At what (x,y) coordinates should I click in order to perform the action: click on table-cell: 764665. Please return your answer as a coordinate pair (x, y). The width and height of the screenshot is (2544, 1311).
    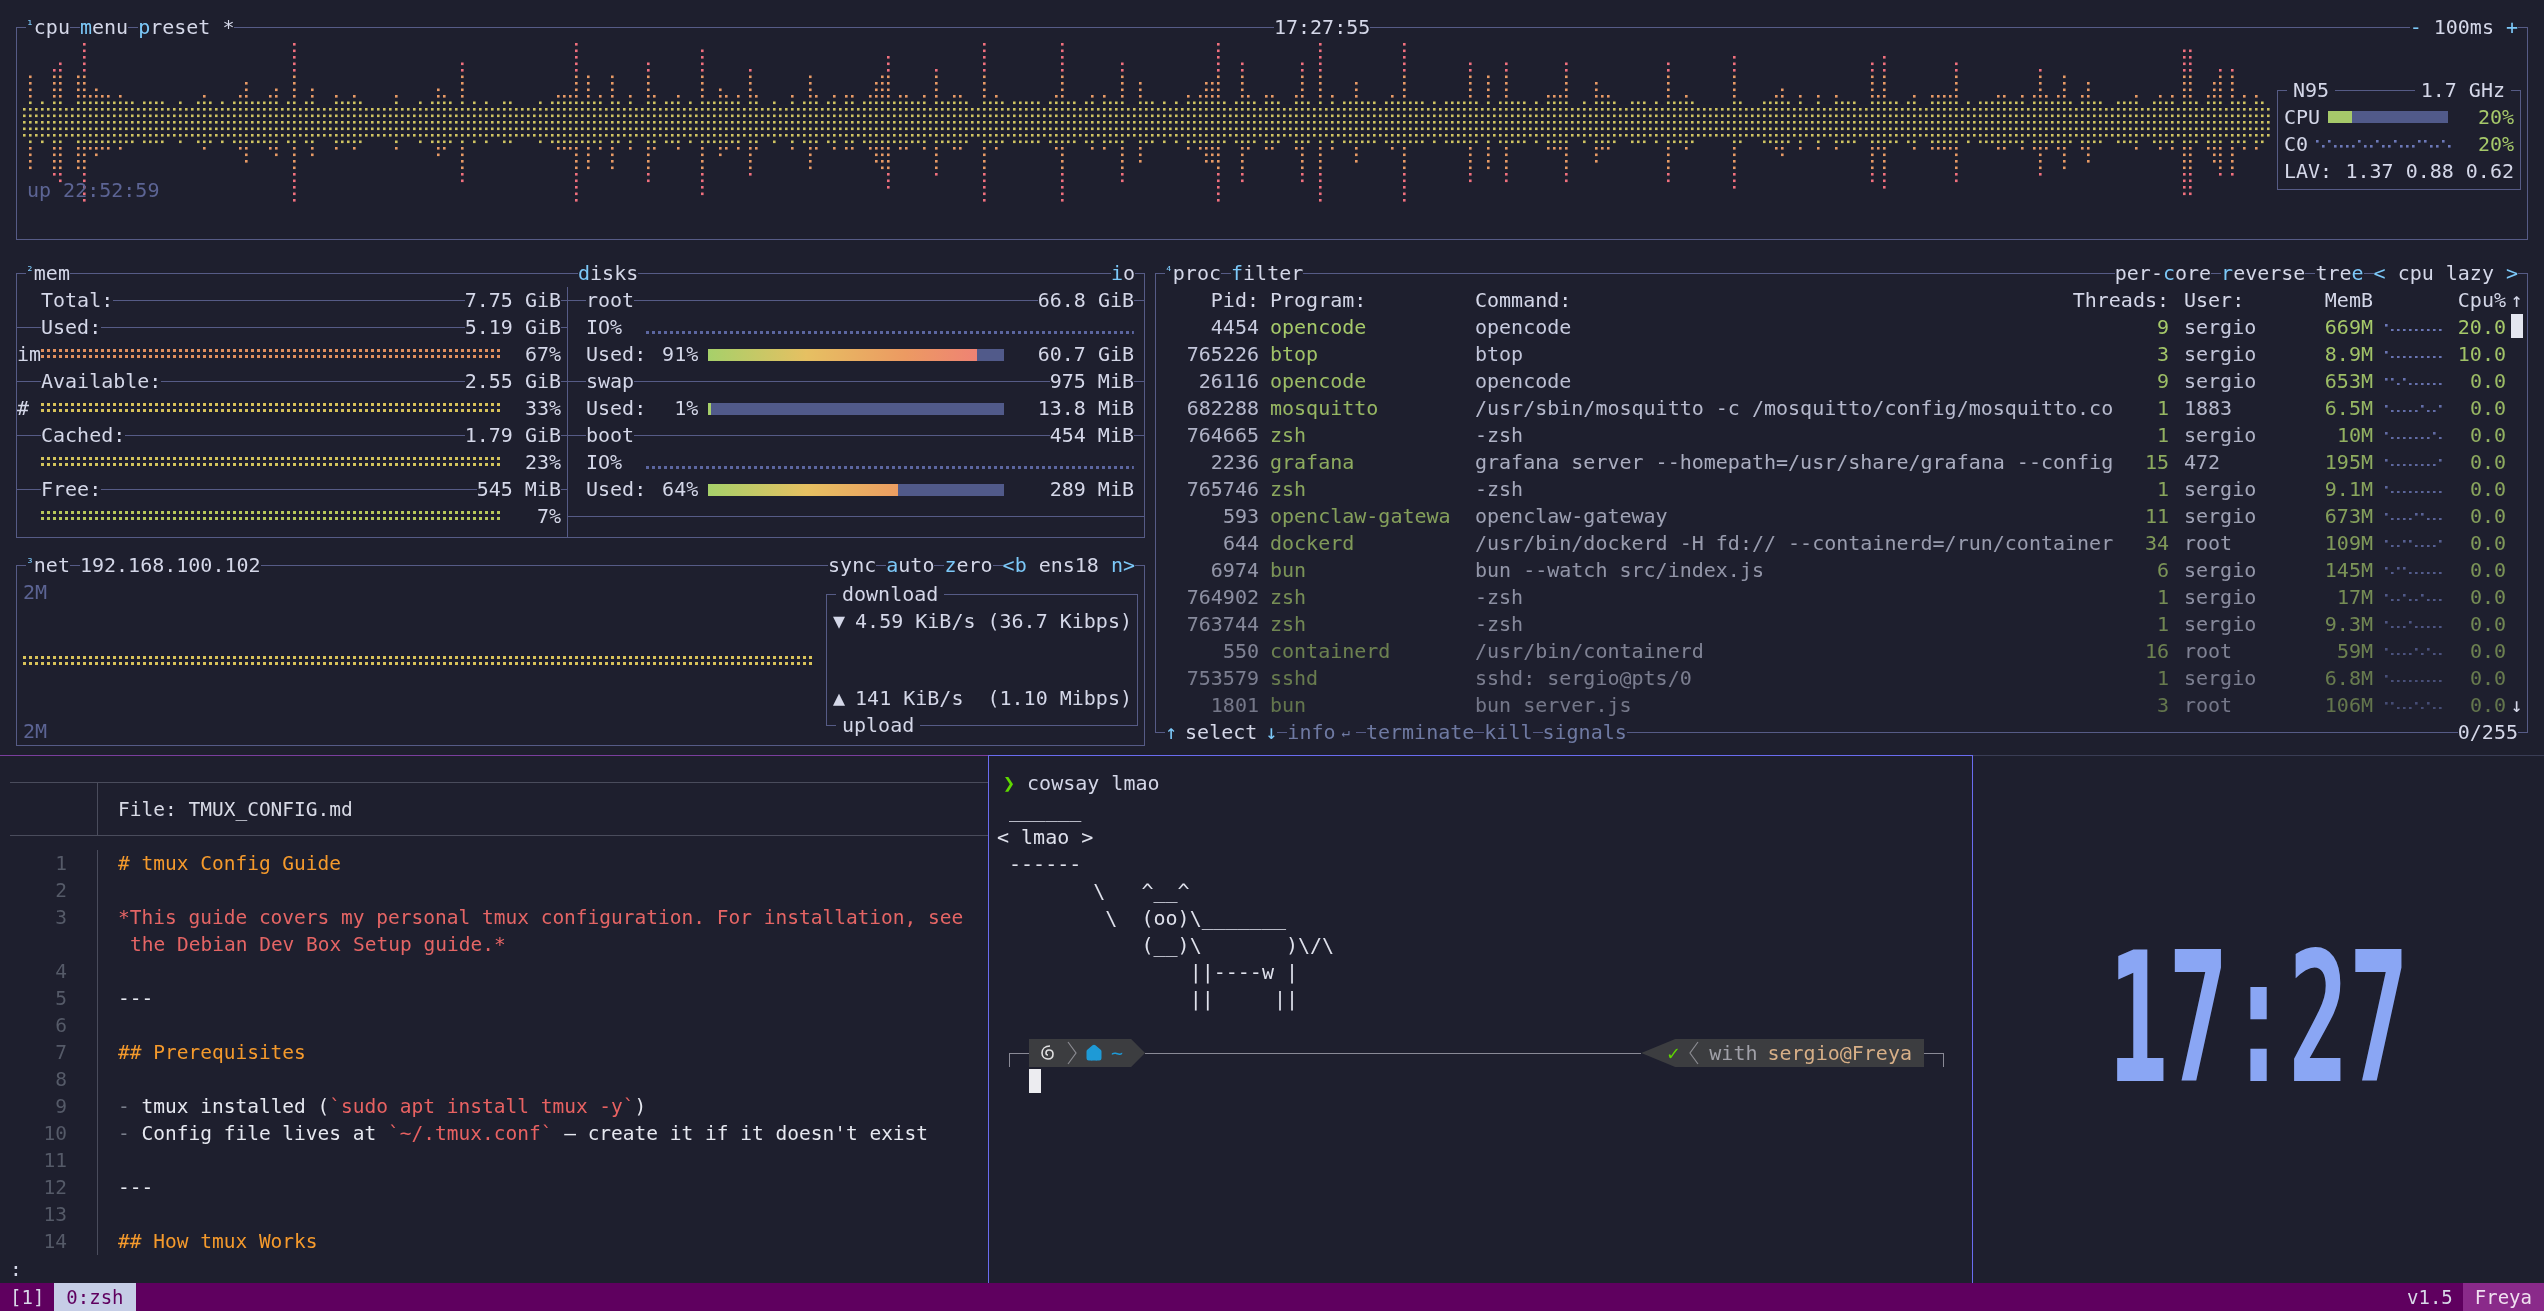
    Looking at the image, I should click on (1222, 435).